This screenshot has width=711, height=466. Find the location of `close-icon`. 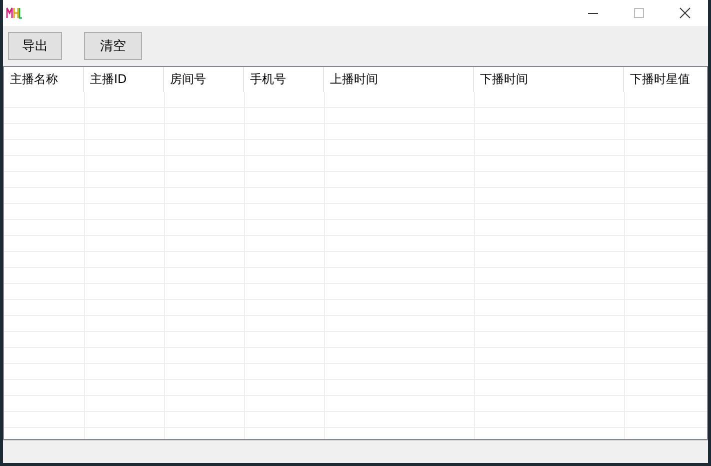

close-icon is located at coordinates (685, 13).